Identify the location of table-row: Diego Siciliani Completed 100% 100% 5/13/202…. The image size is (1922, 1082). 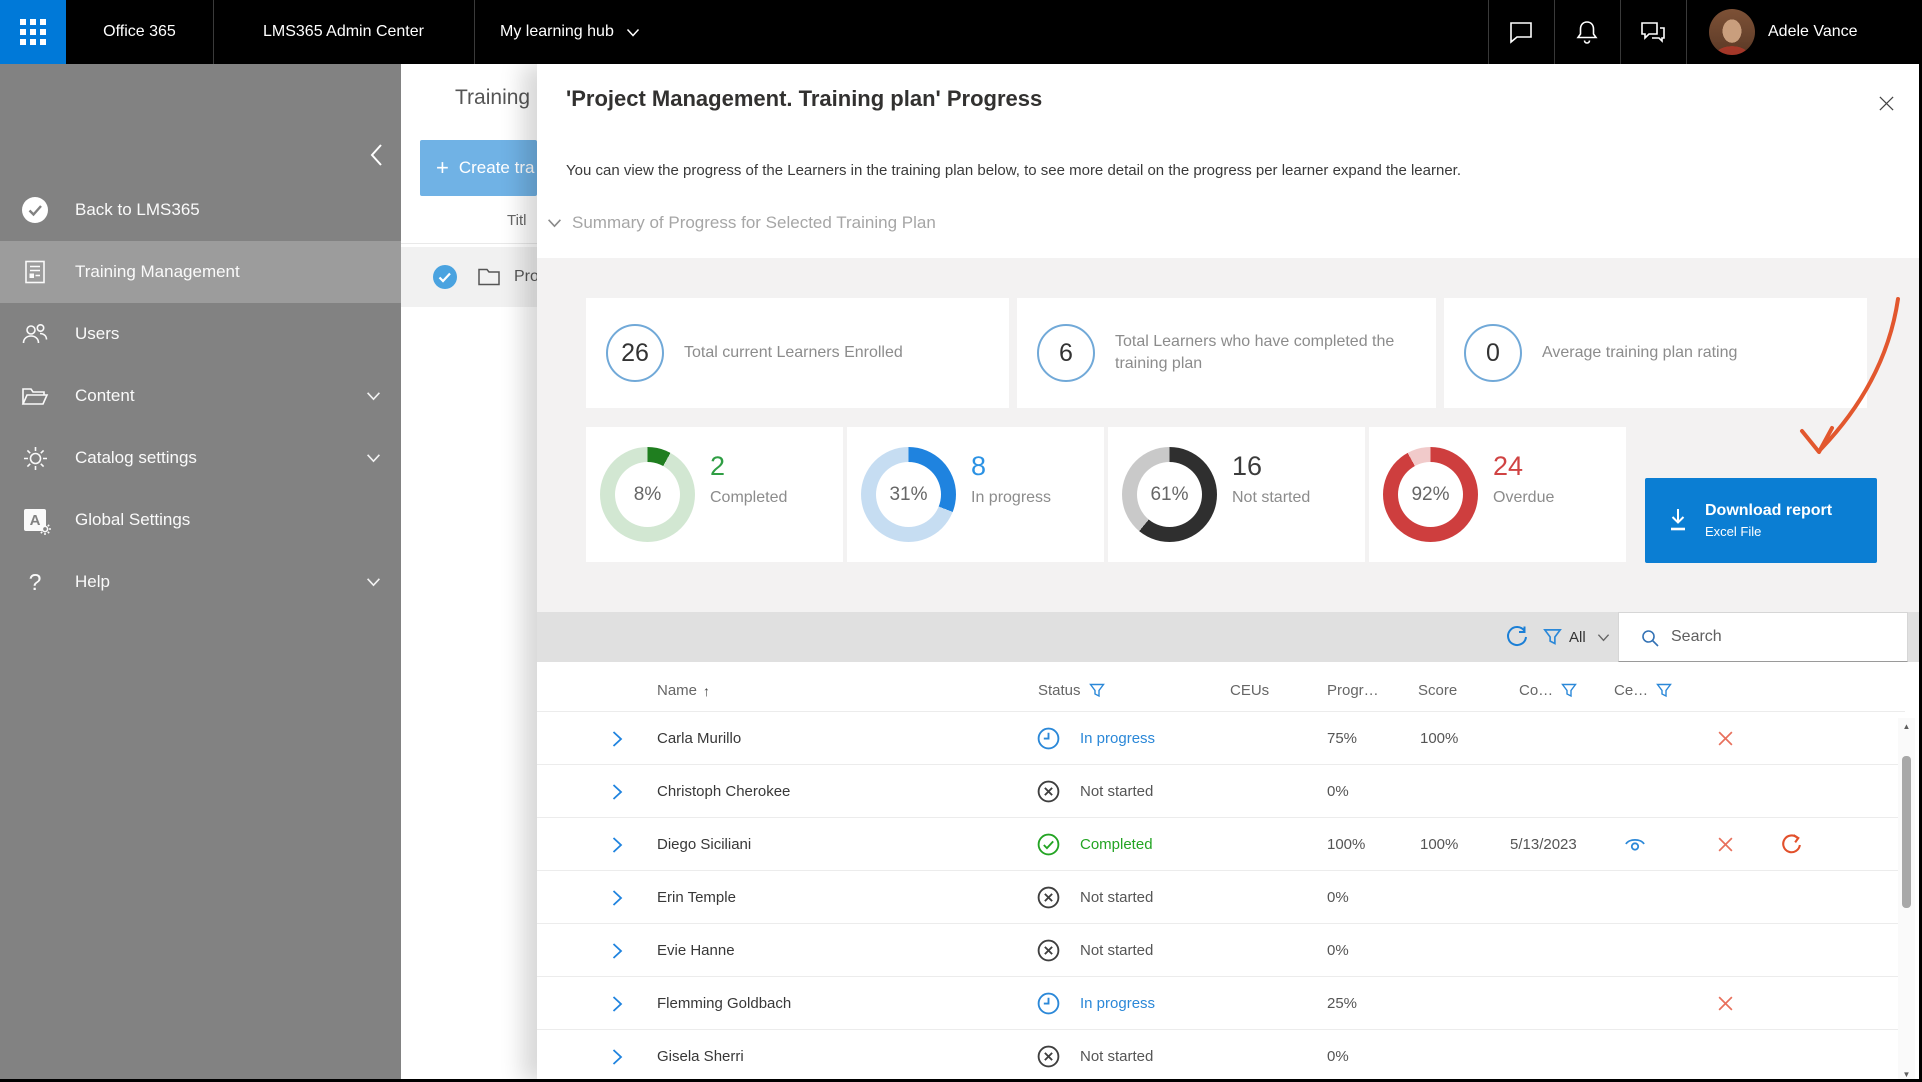
(1221, 843).